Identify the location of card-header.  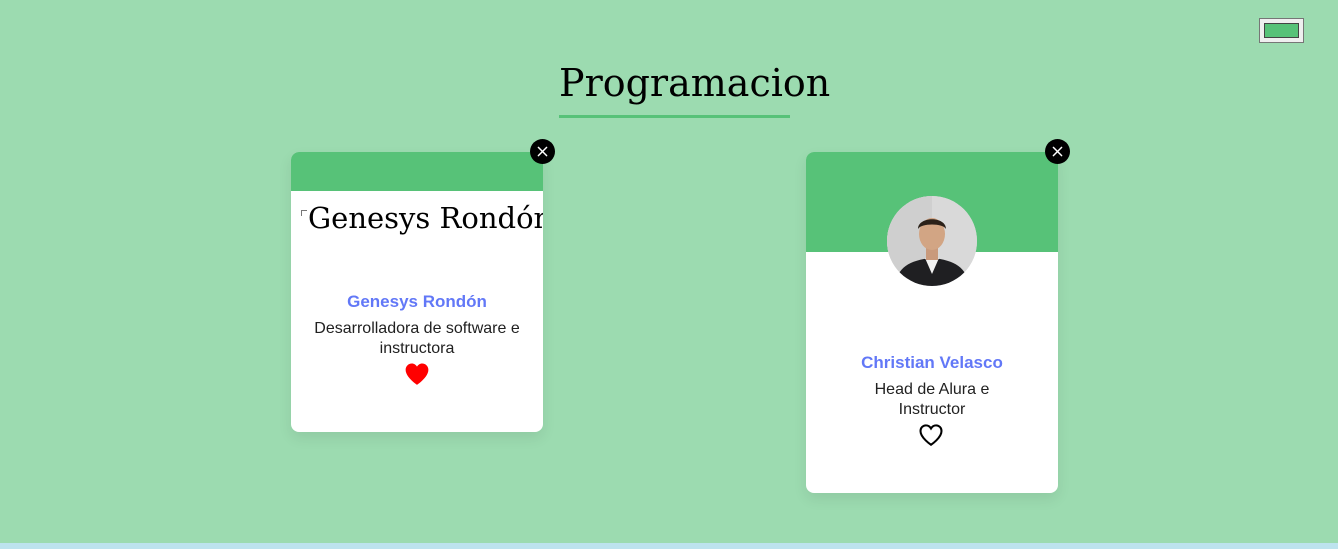
(417, 171).